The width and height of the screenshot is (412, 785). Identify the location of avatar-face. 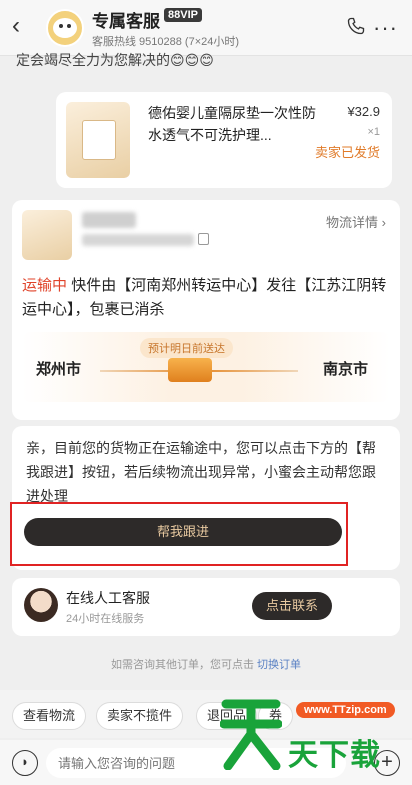
(65, 28).